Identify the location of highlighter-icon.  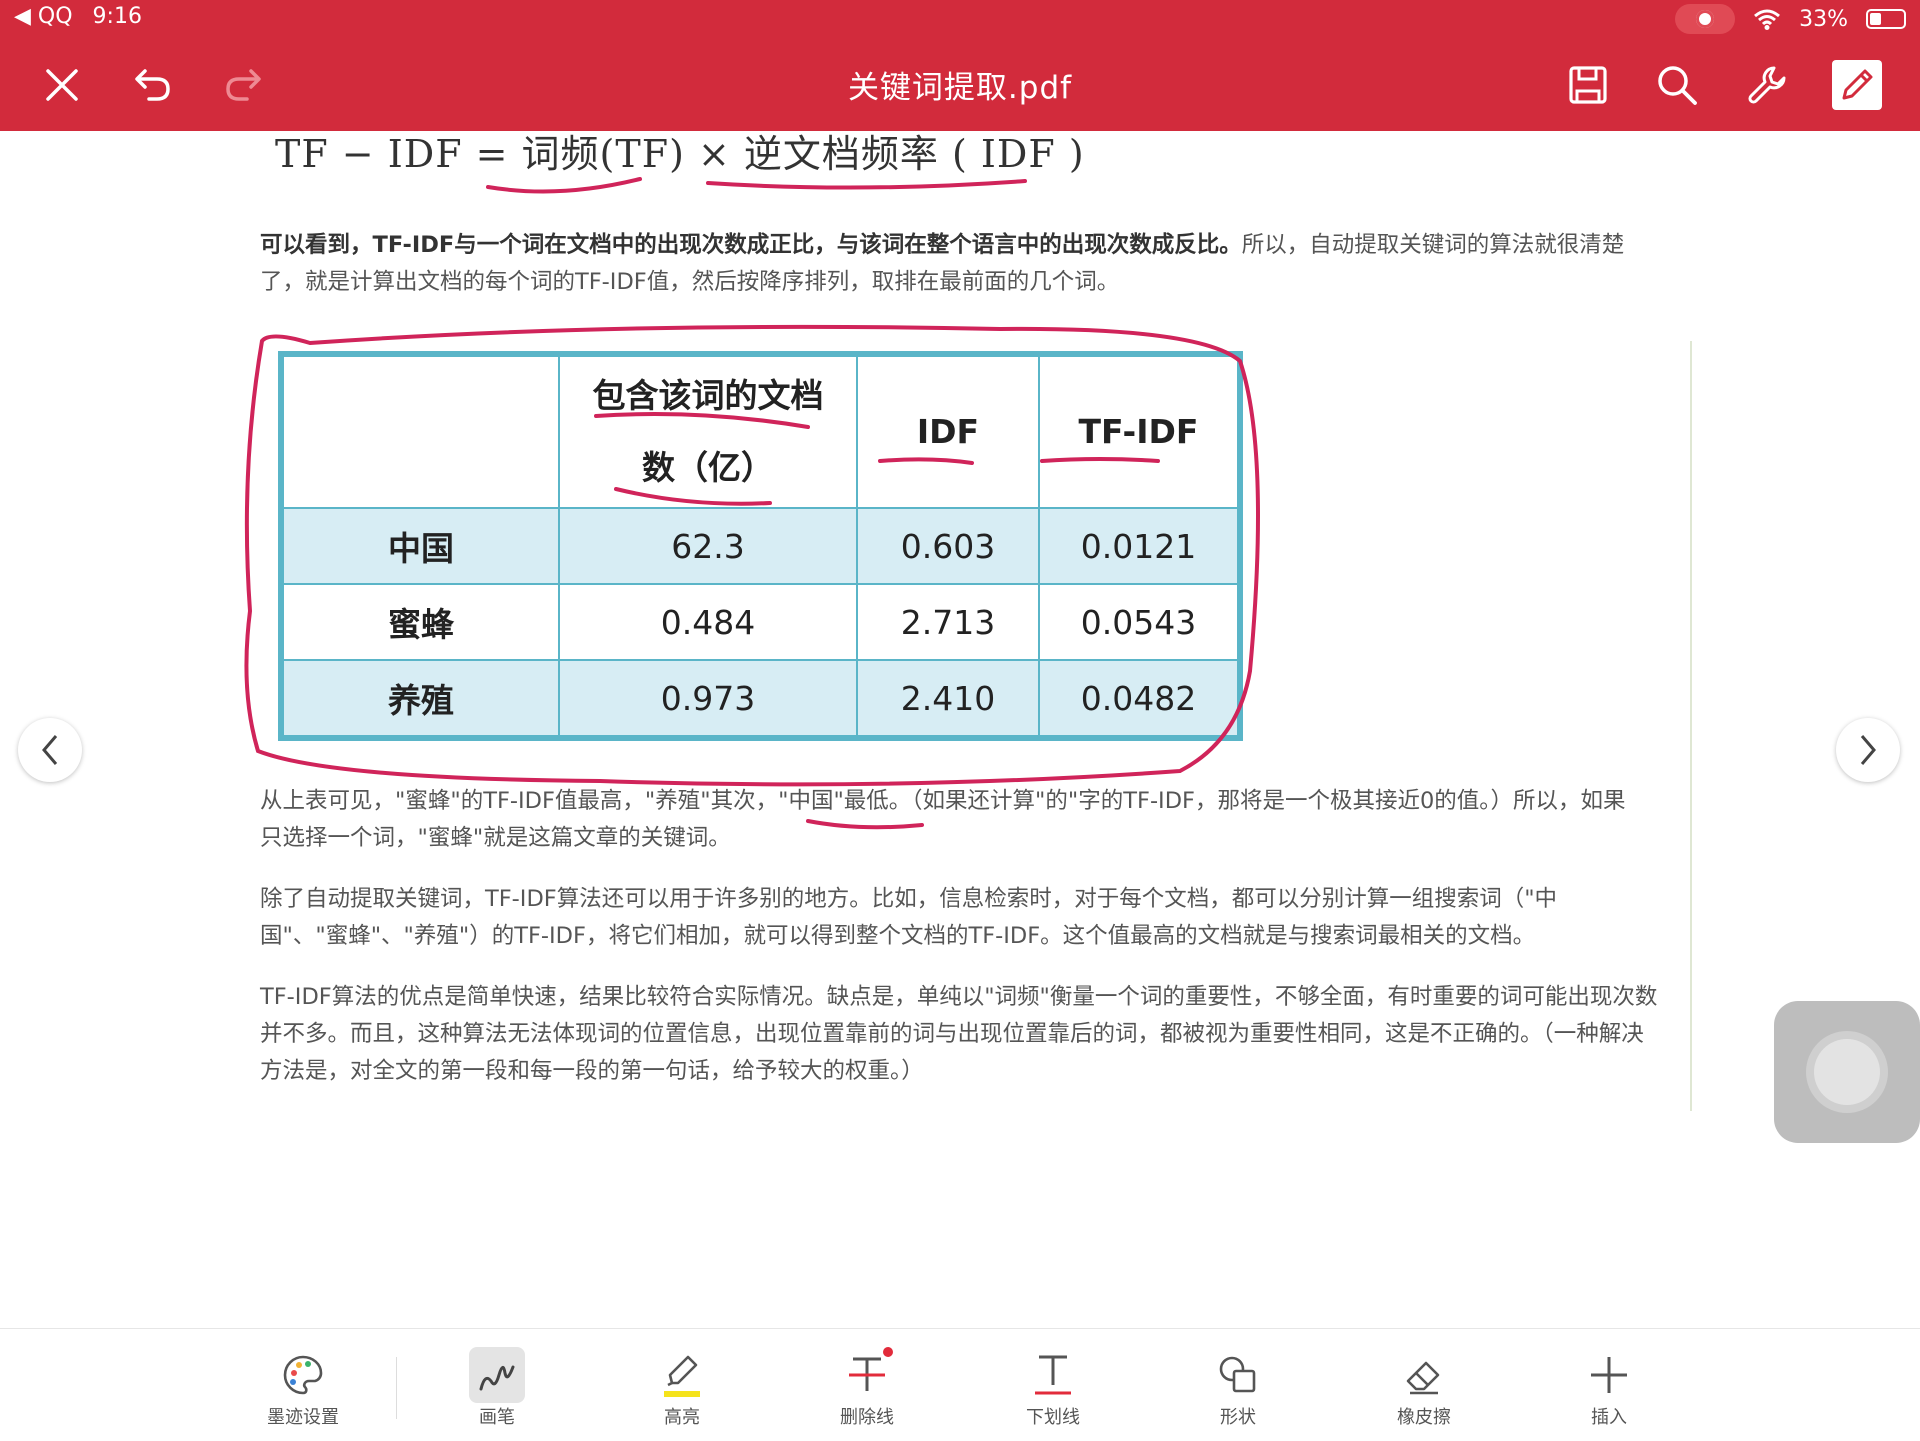
(682, 1376).